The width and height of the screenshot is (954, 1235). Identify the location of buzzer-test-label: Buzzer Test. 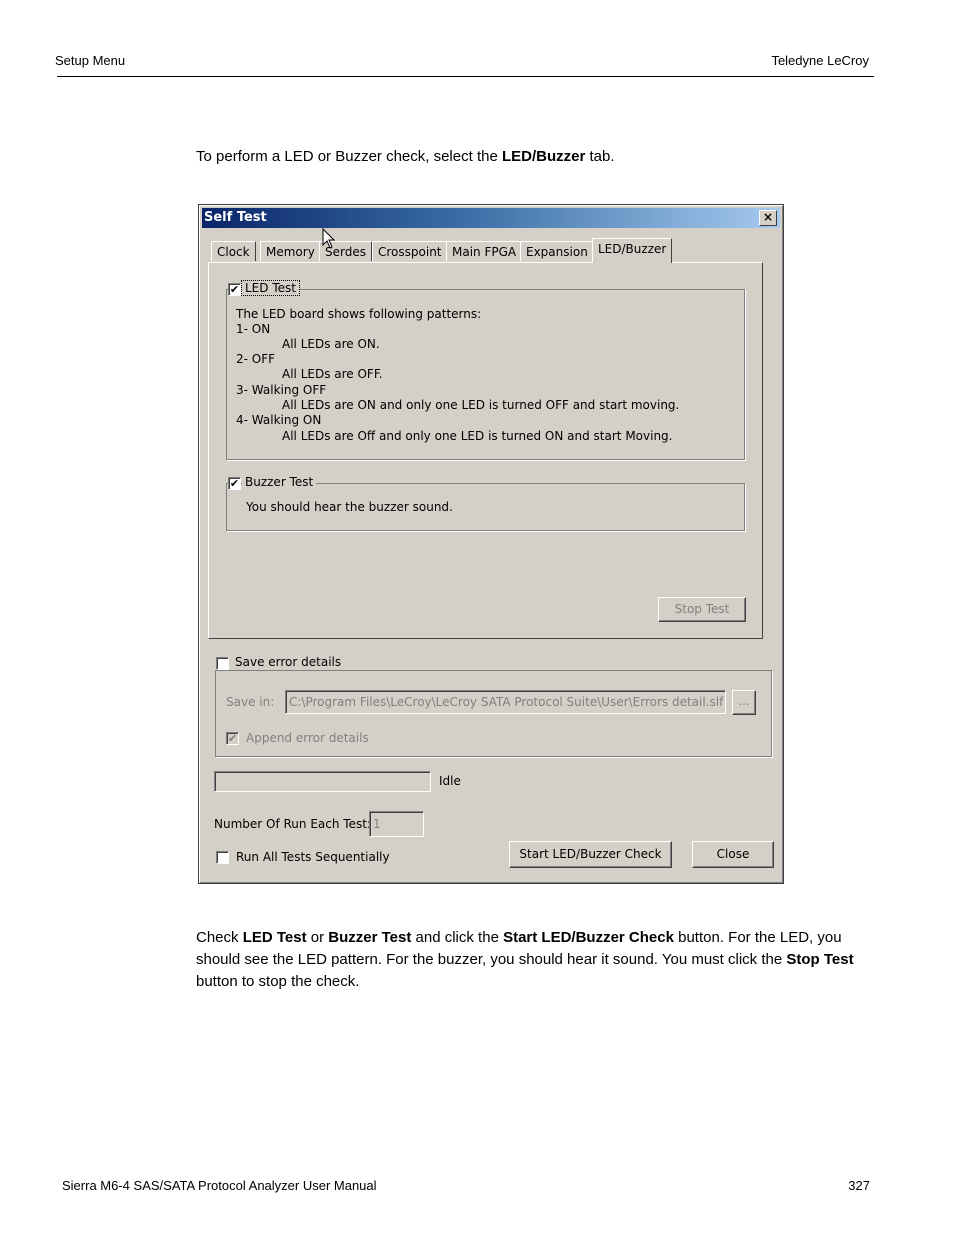
(279, 482).